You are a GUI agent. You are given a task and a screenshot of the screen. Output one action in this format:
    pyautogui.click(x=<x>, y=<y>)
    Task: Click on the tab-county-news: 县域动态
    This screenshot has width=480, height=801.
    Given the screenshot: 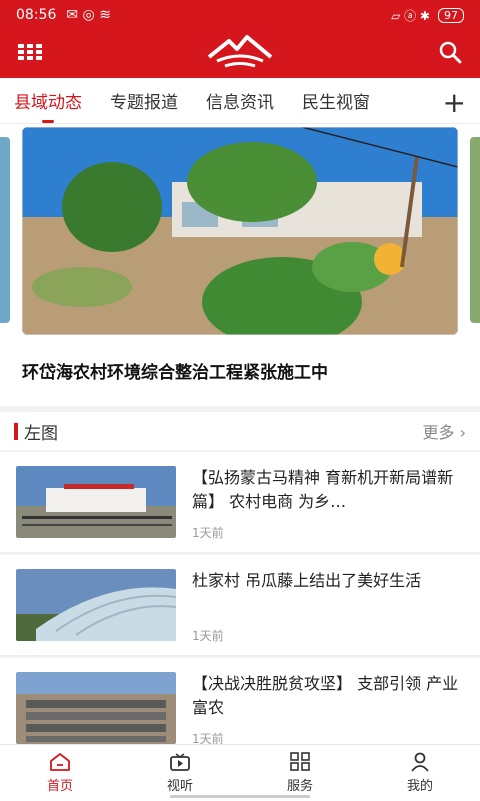 What is the action you would take?
    pyautogui.click(x=48, y=105)
    